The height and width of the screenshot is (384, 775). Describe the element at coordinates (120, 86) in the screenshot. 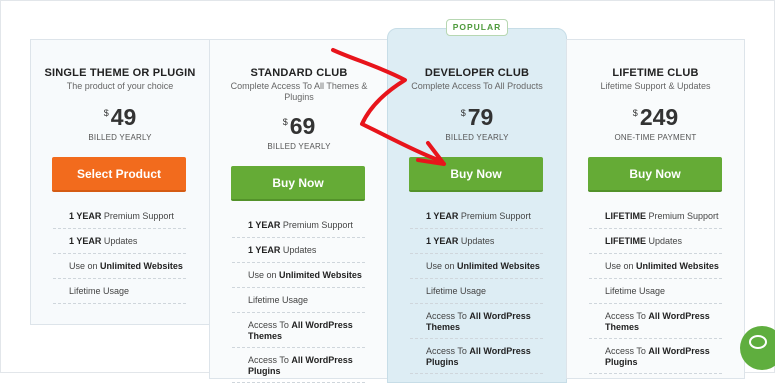

I see `plan-subtitle: The product of your choice` at that location.